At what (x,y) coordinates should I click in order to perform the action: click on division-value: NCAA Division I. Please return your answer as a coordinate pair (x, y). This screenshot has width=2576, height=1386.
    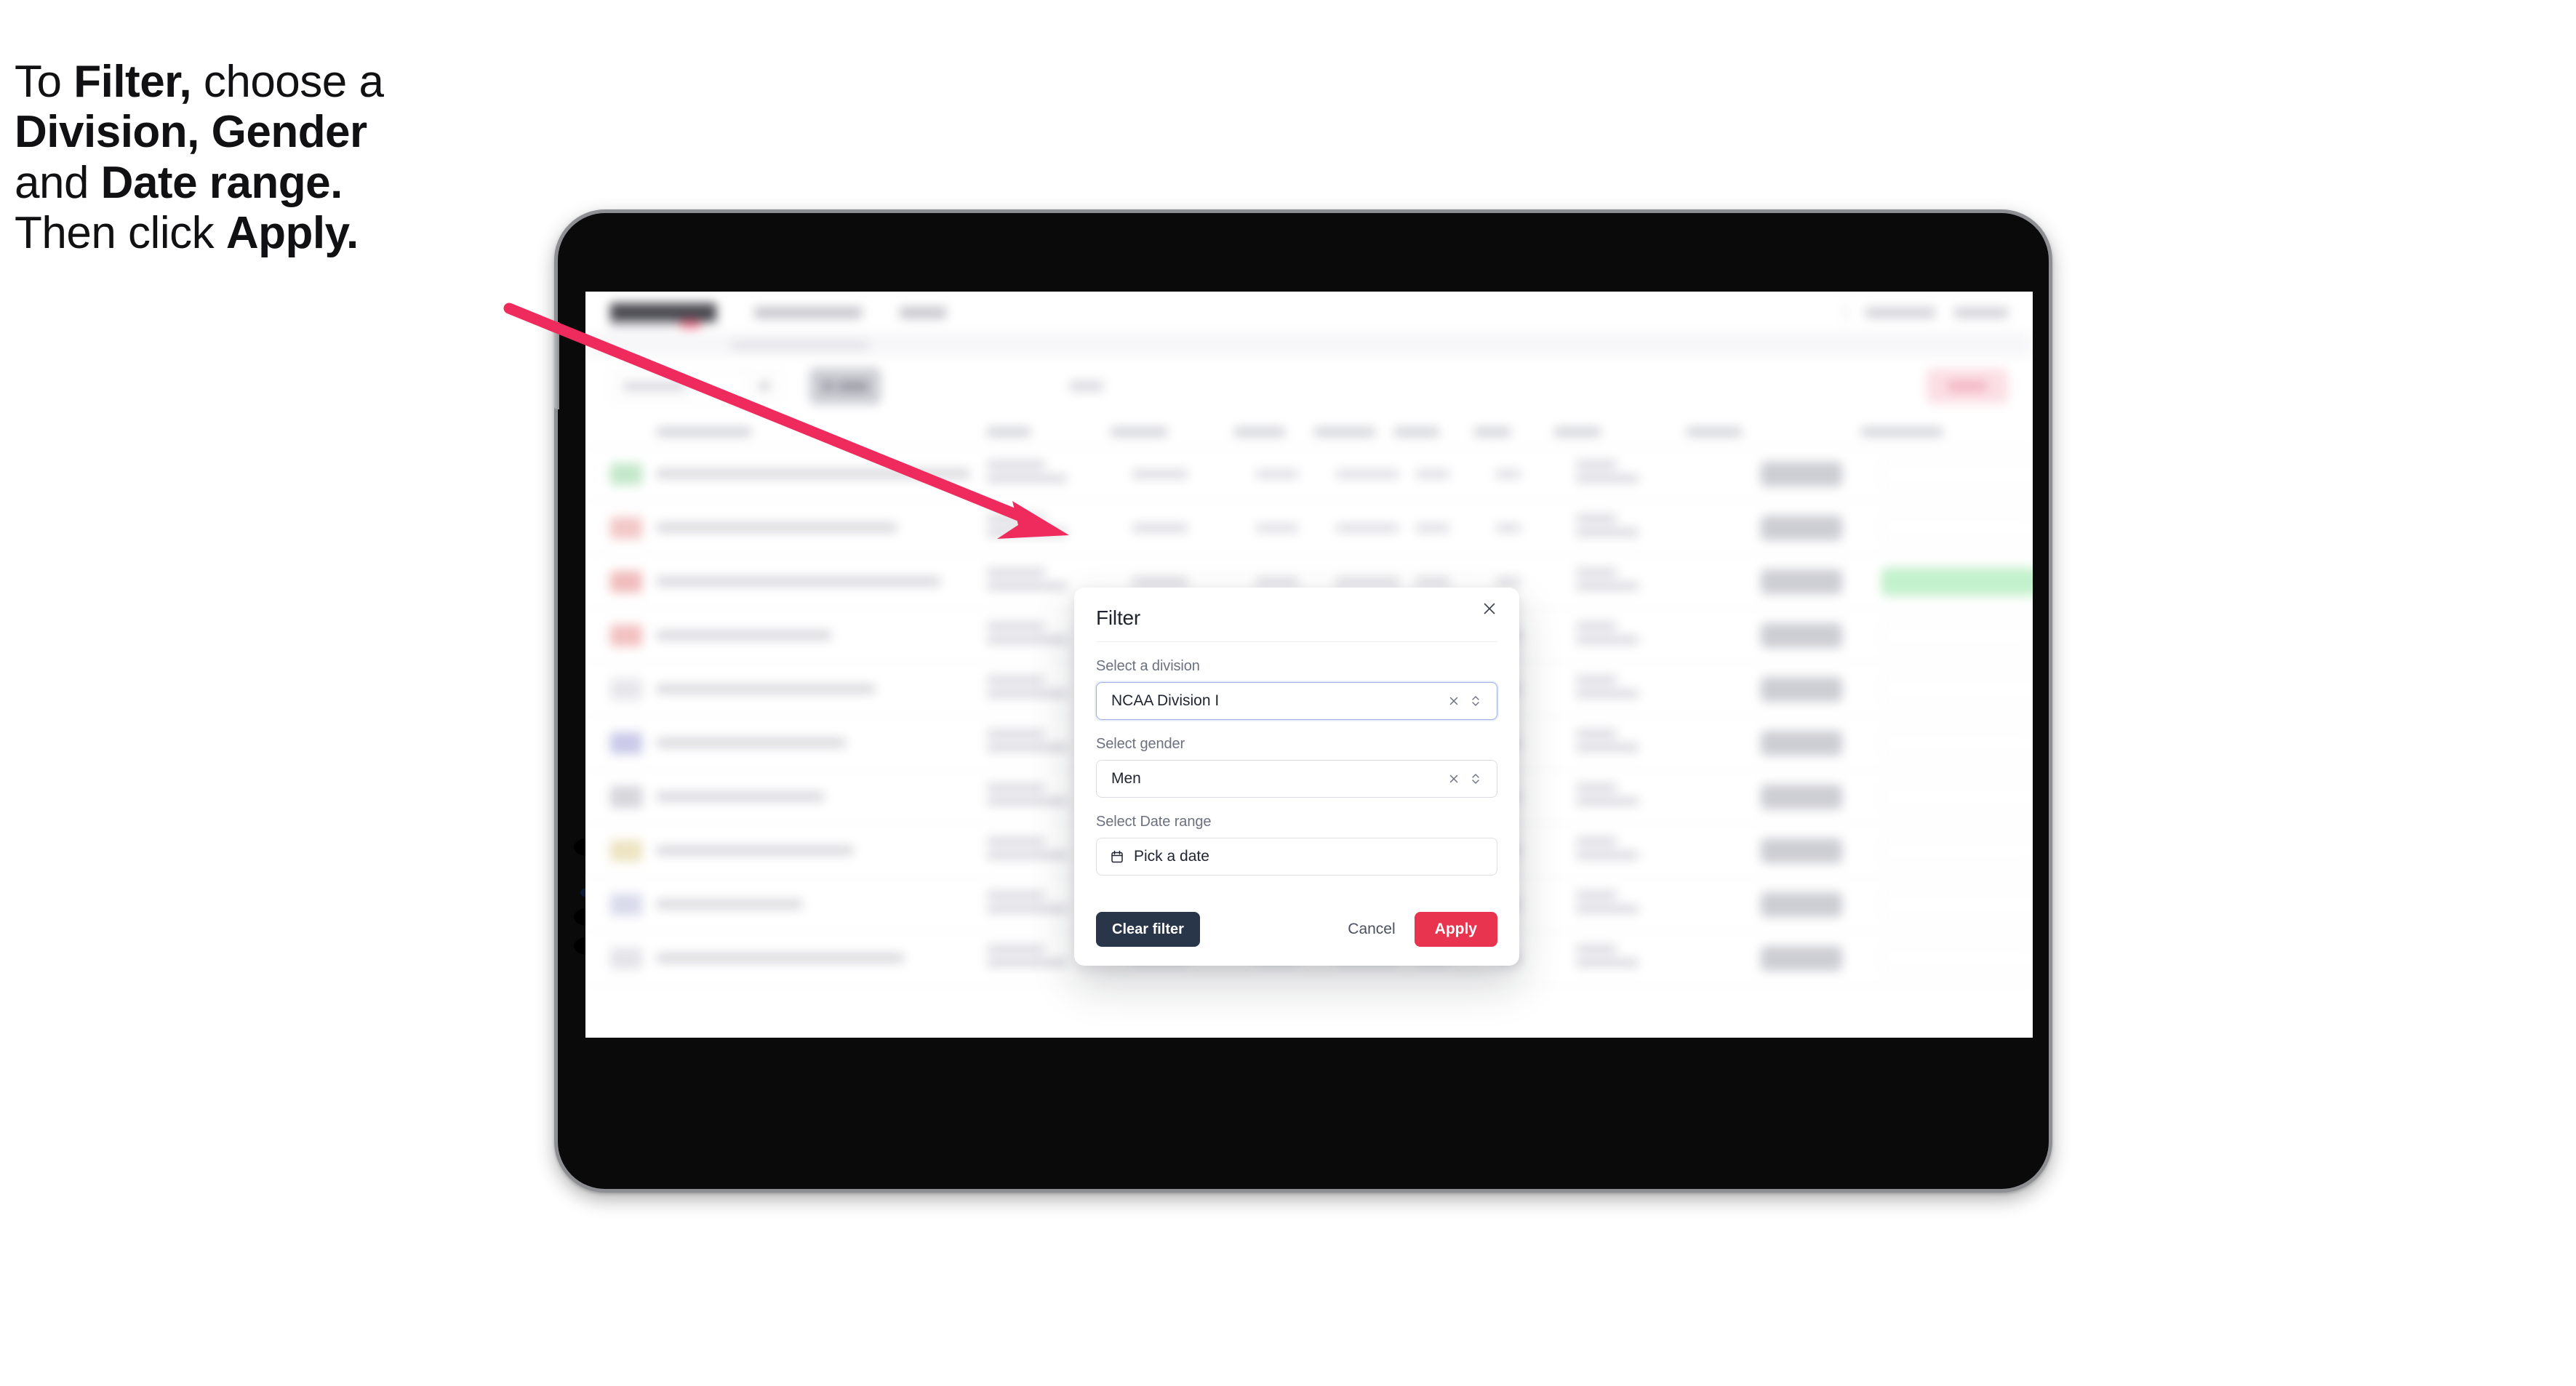
    Looking at the image, I should click on (1165, 701).